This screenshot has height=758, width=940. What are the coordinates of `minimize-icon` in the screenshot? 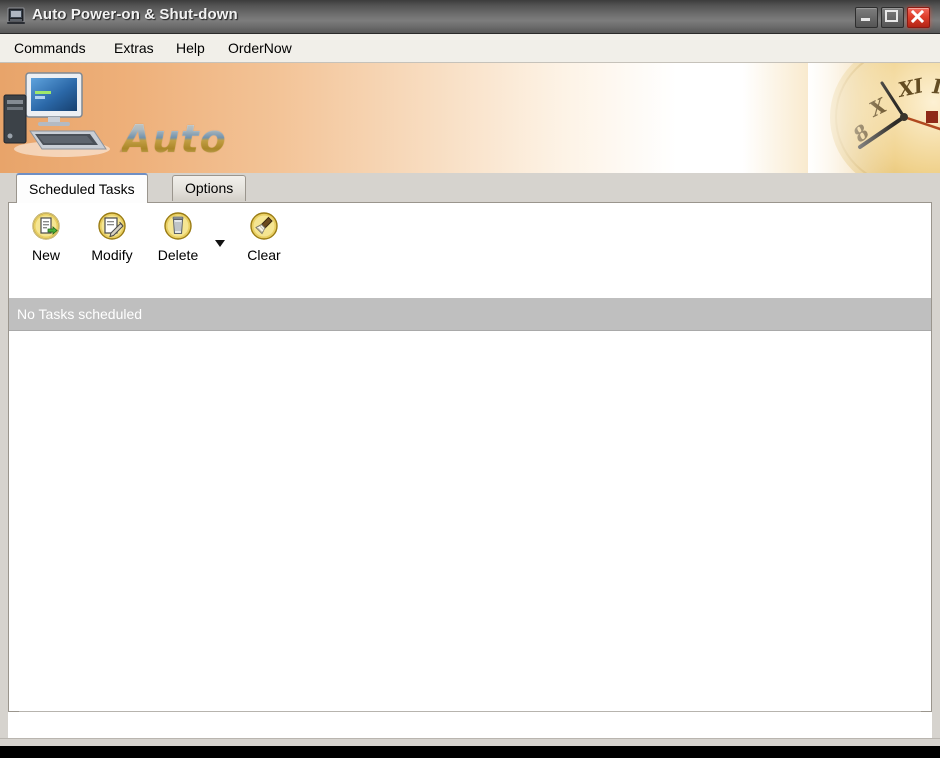 It's located at (866, 17).